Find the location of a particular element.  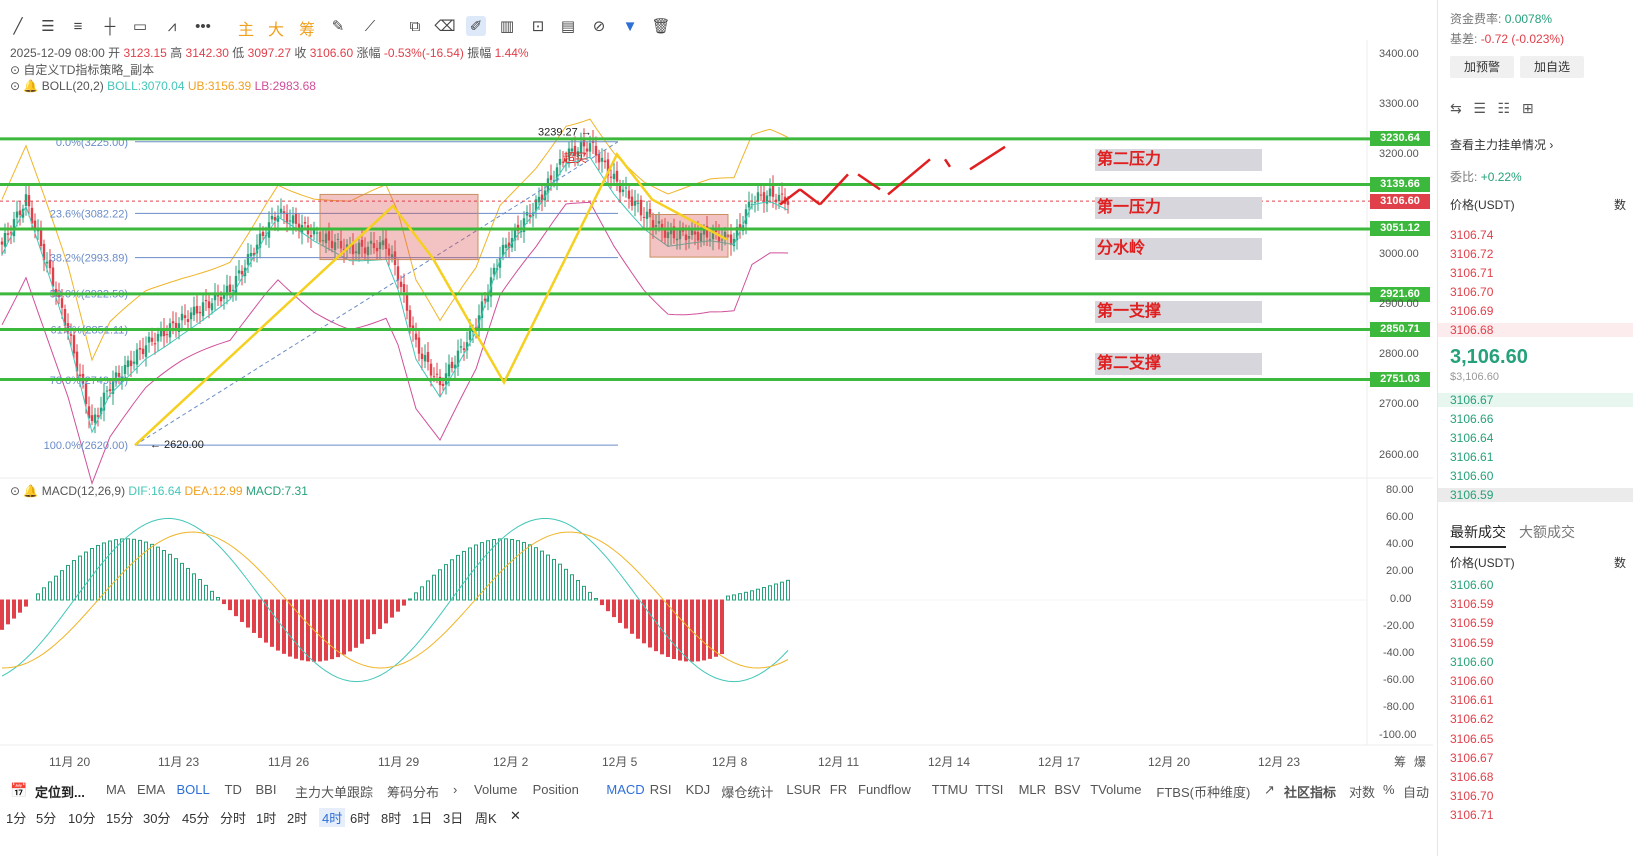

corner-label: 筹 is located at coordinates (1400, 761).